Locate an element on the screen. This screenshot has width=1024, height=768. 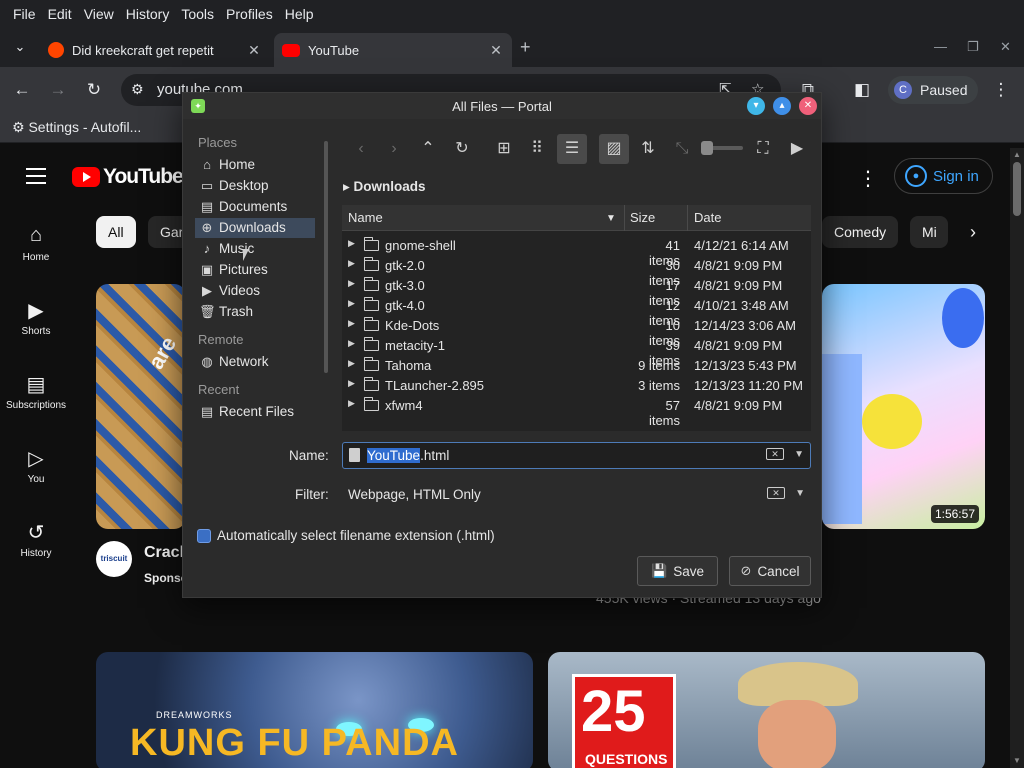
place-music: ♪ Music is located at coordinates (255, 249).